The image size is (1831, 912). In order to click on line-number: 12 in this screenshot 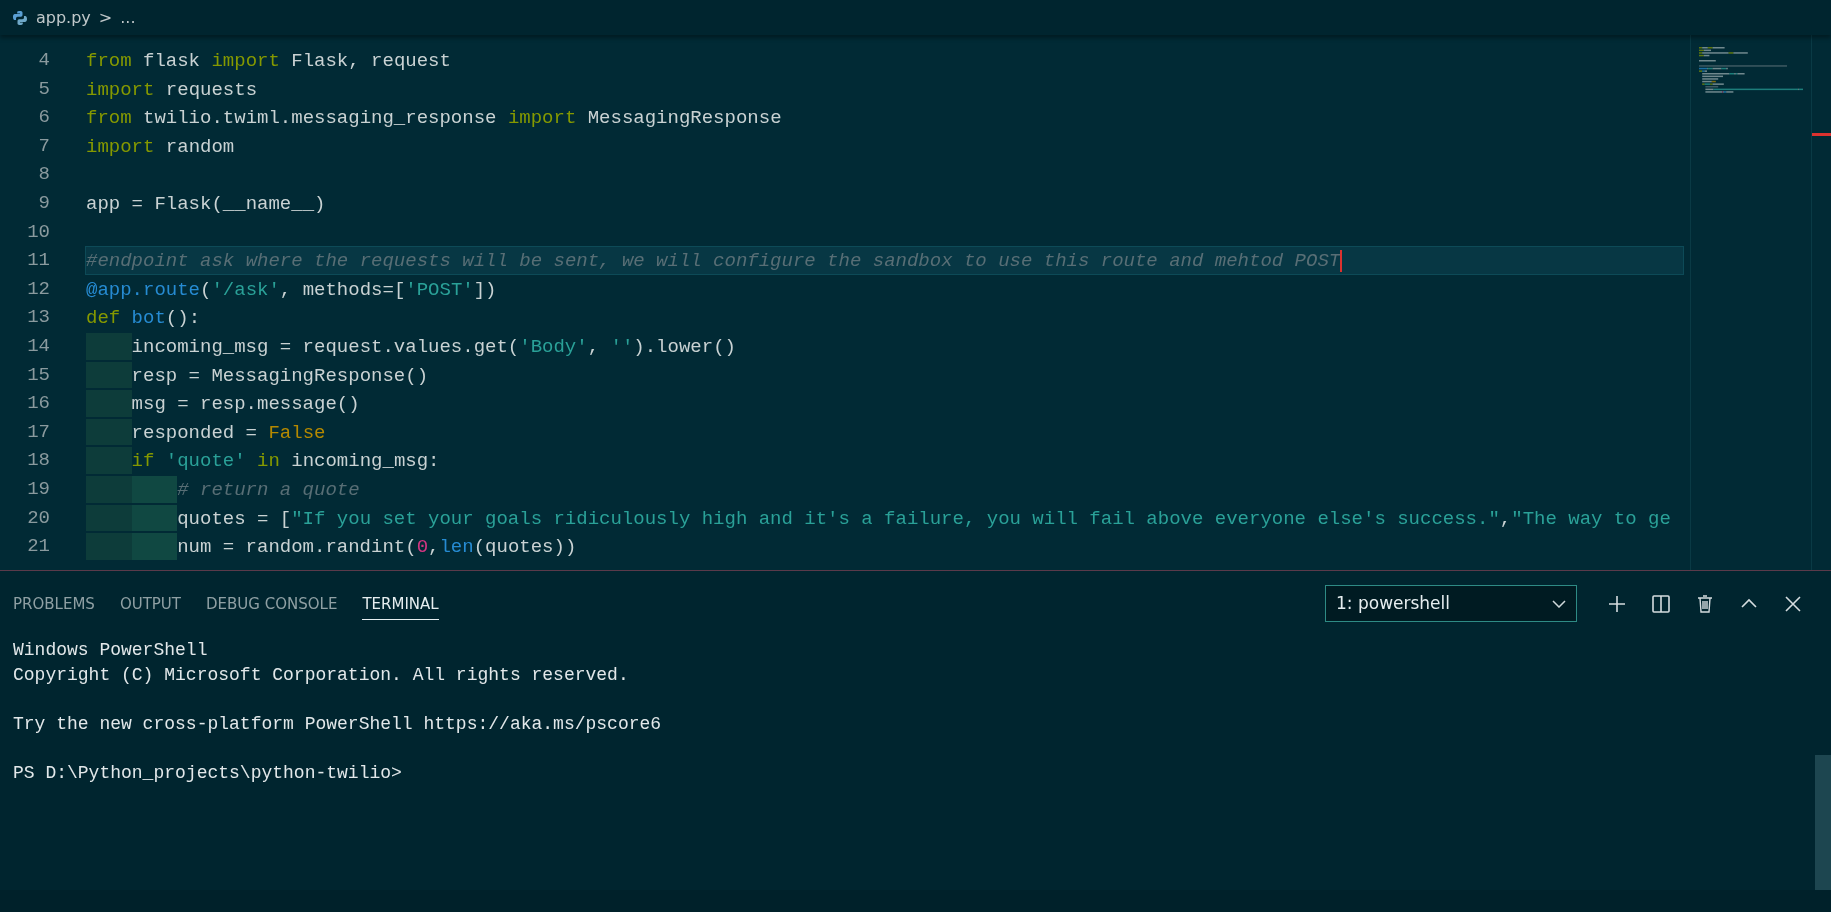, I will do `click(38, 289)`.